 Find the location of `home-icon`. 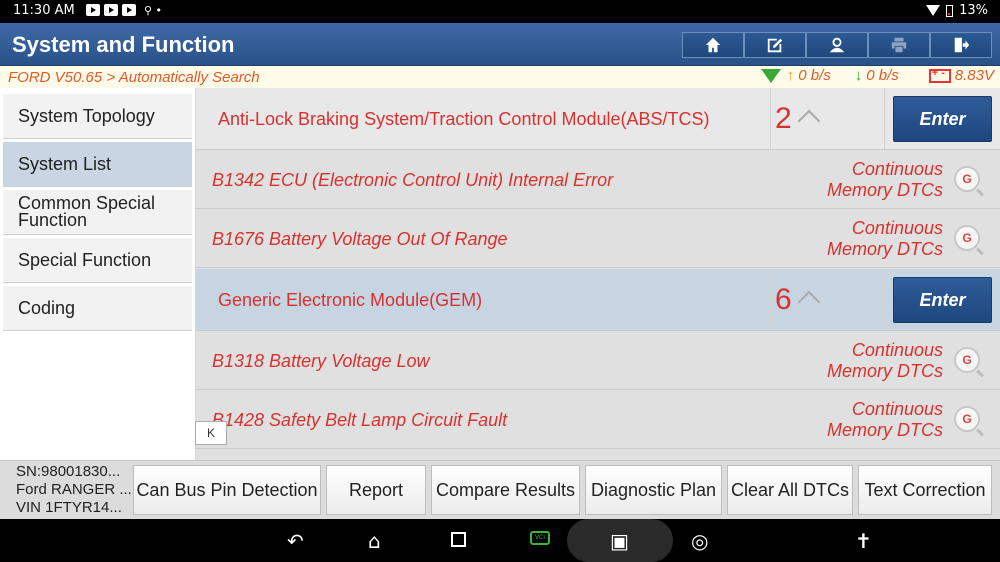

home-icon is located at coordinates (713, 45).